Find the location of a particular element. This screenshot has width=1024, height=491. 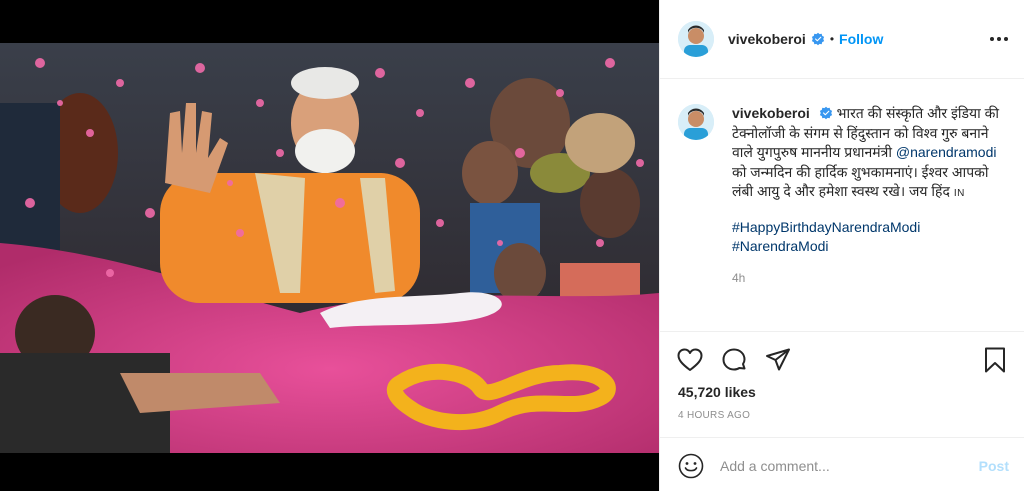

hashtag-link: #HappyBirthdayNarendraModi is located at coordinates (867, 228).